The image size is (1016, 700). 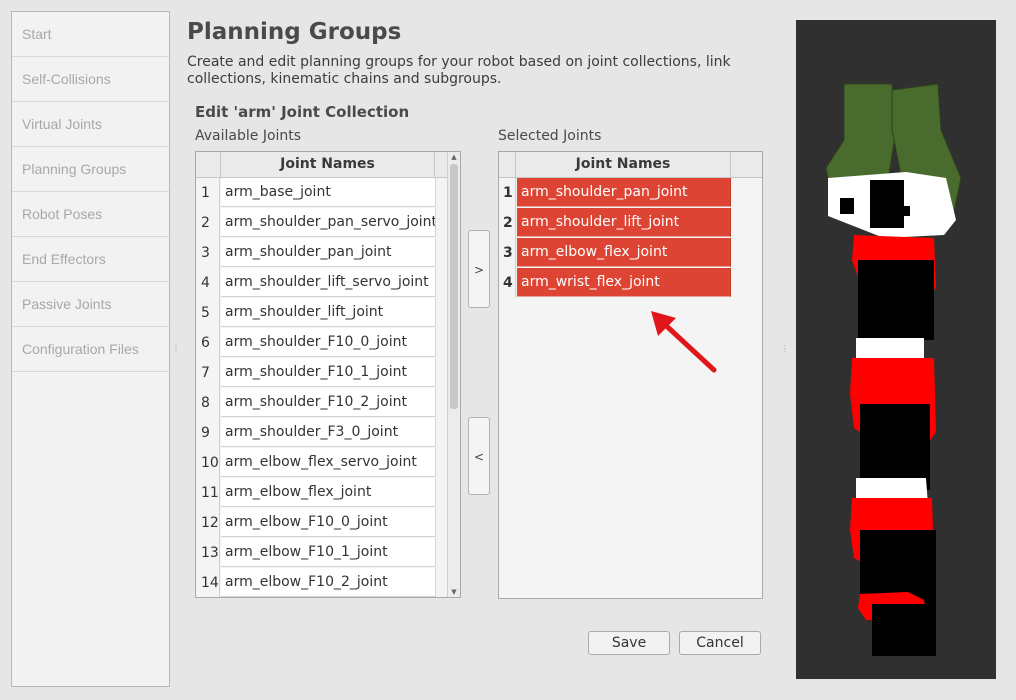 What do you see at coordinates (479, 269) in the screenshot?
I see `add-joint-button: >` at bounding box center [479, 269].